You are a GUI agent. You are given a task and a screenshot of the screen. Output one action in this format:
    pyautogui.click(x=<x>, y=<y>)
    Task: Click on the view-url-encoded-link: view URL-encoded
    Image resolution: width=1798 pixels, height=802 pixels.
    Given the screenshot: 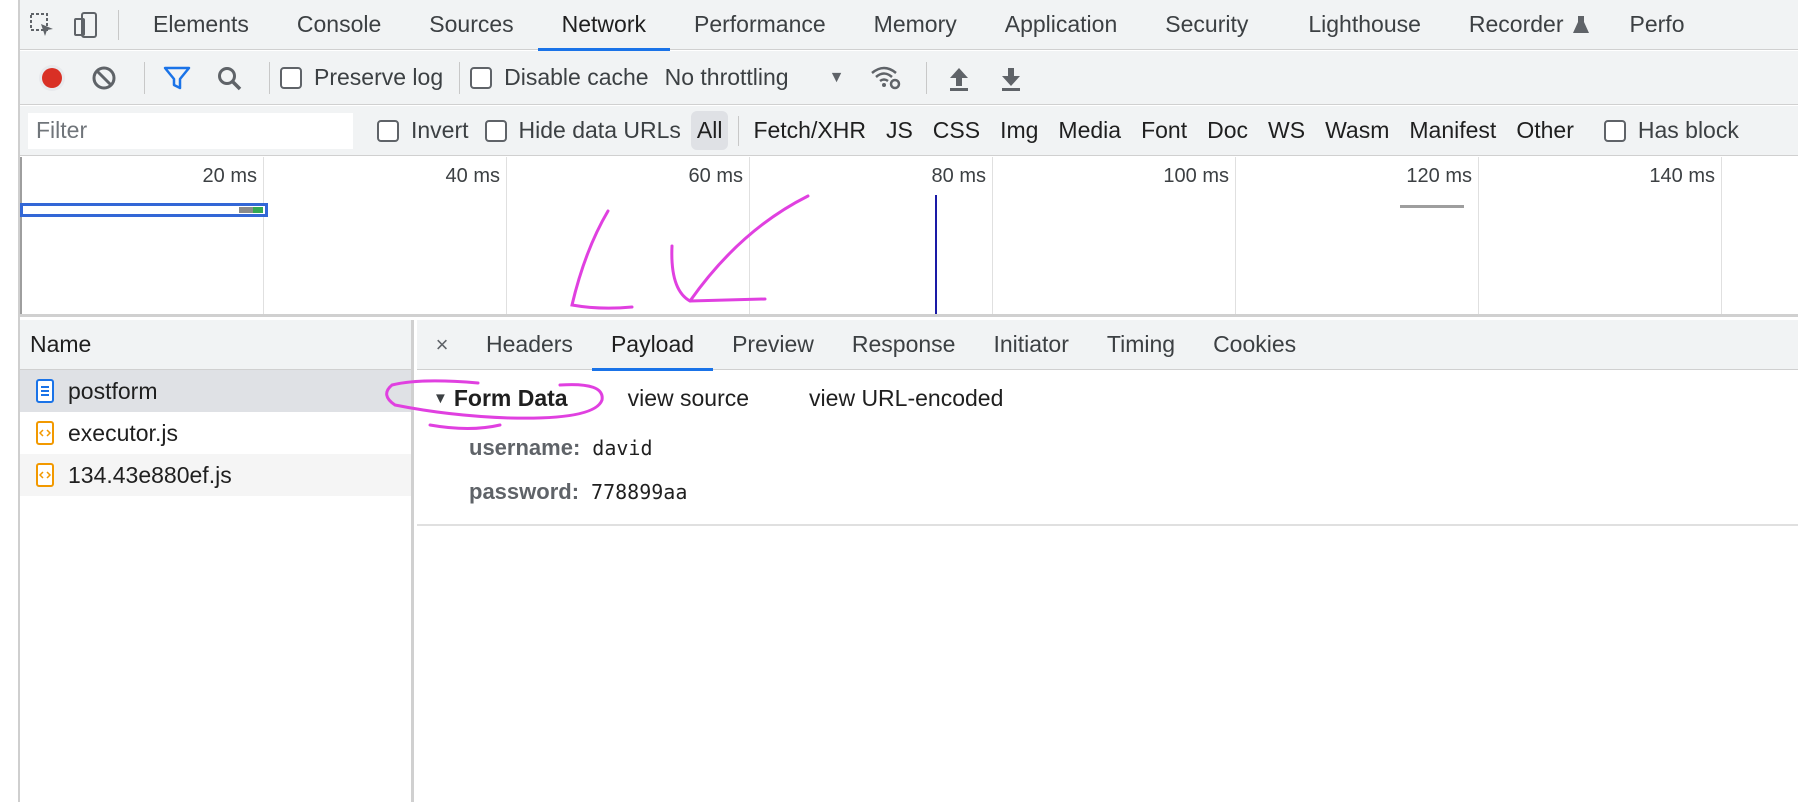 What is the action you would take?
    pyautogui.click(x=906, y=398)
    